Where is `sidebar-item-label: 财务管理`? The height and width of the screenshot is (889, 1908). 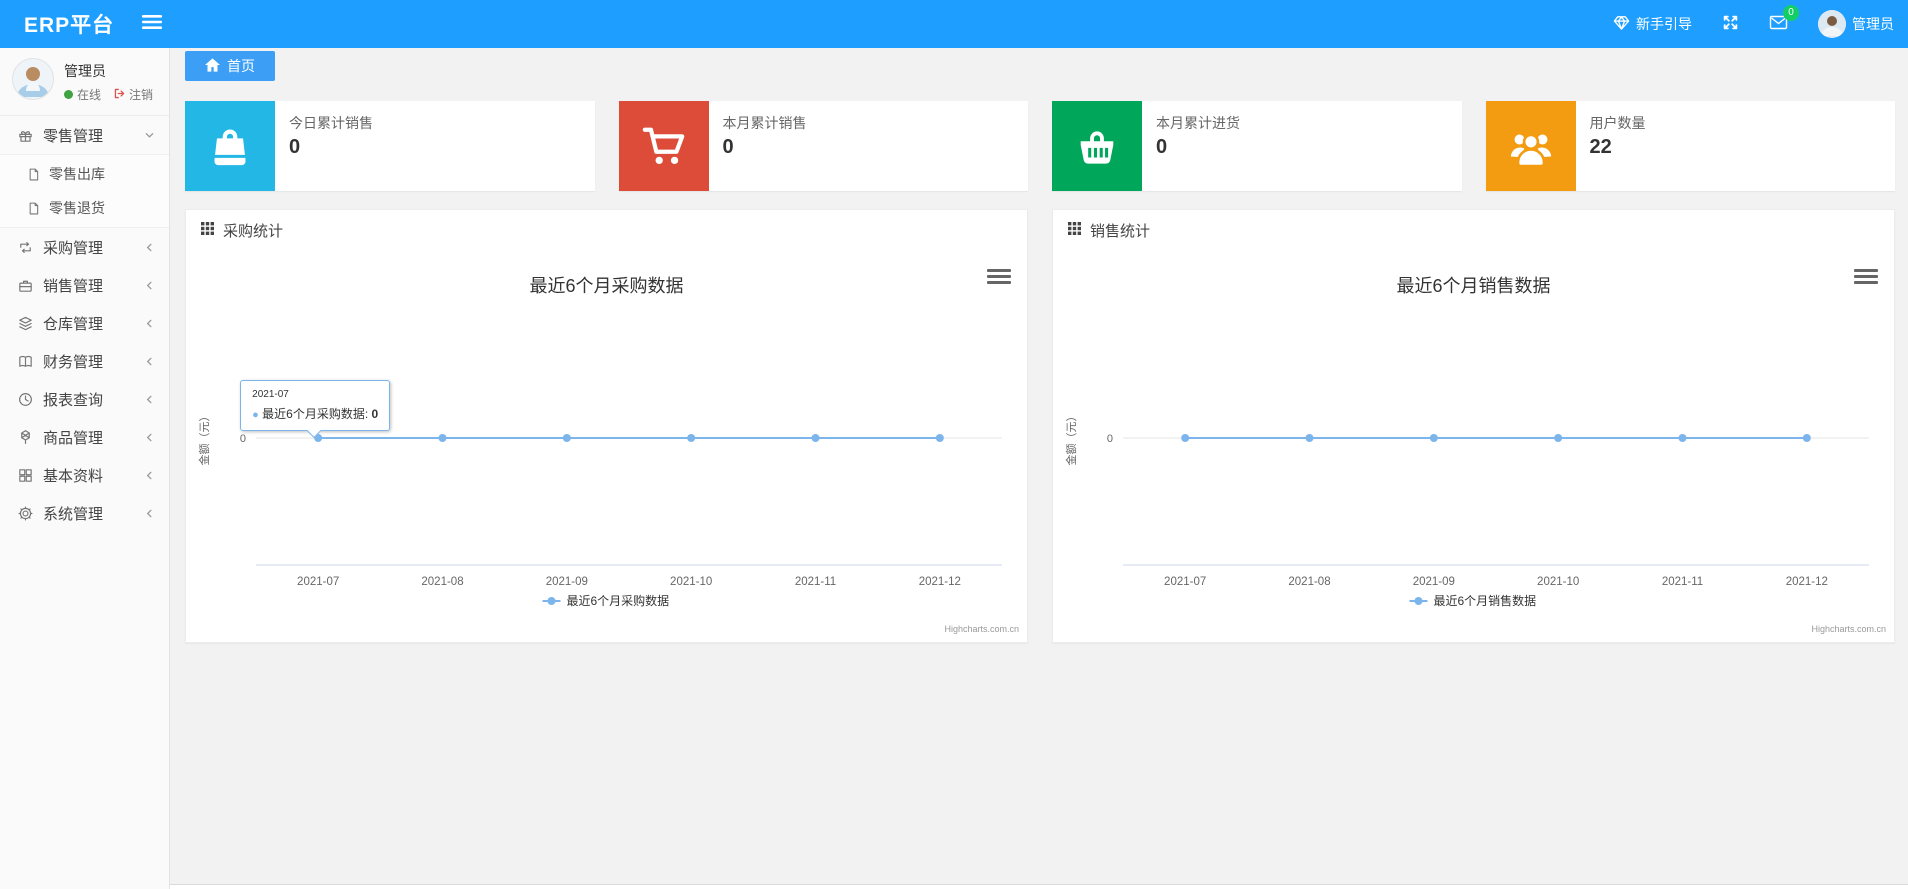
sidebar-item-label: 财务管理 is located at coordinates (73, 362).